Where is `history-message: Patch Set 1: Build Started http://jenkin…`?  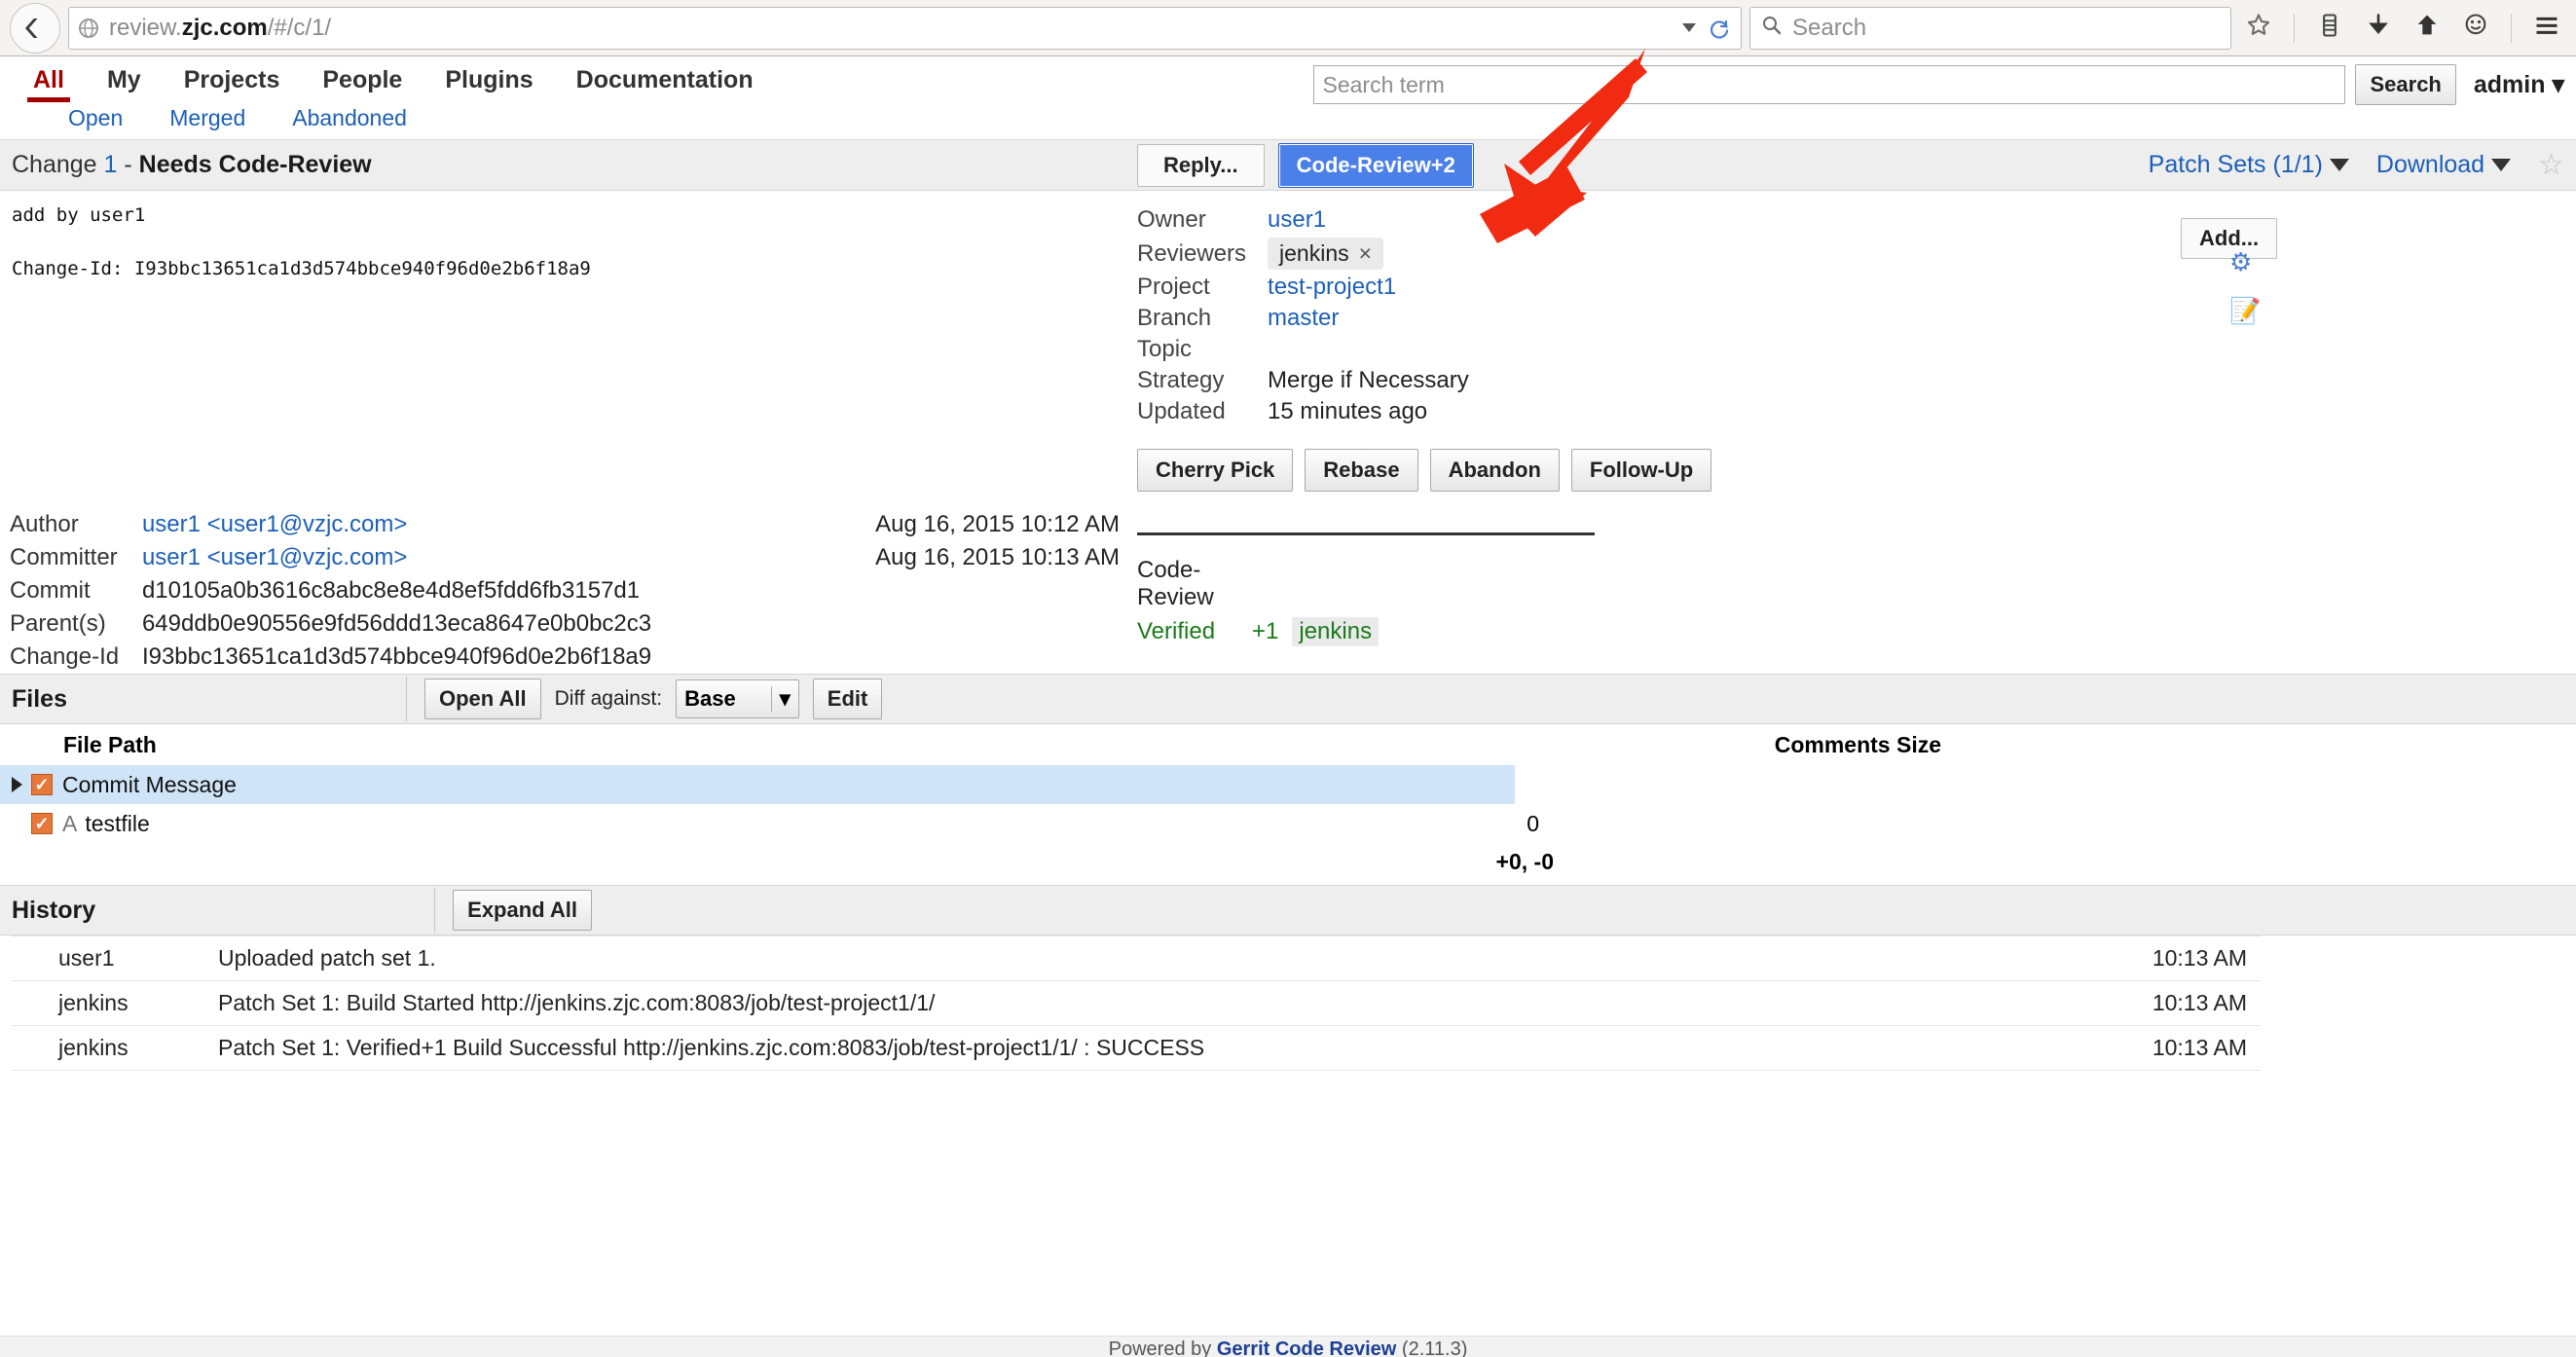 history-message: Patch Set 1: Build Started http://jenkin… is located at coordinates (1127, 1003).